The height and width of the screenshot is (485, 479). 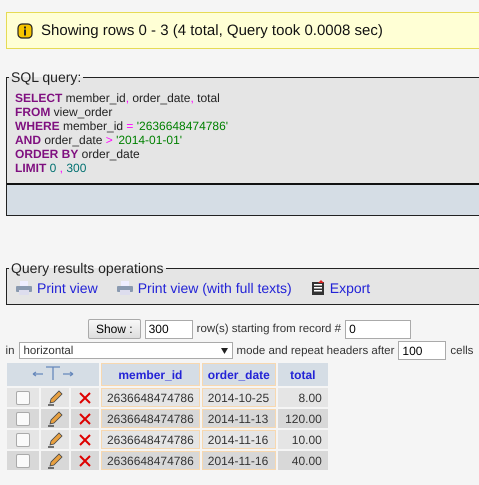 I want to click on operation-link: Export, so click(x=340, y=288).